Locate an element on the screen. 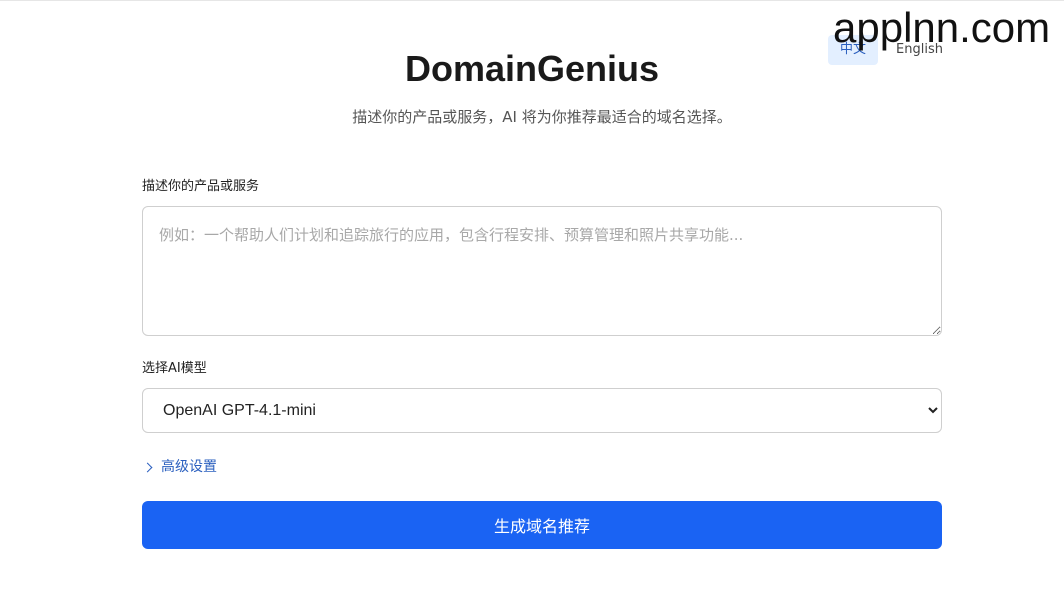 This screenshot has width=1064, height=609. model-select: OpenAI GPT-4.1-mini is located at coordinates (542, 410).